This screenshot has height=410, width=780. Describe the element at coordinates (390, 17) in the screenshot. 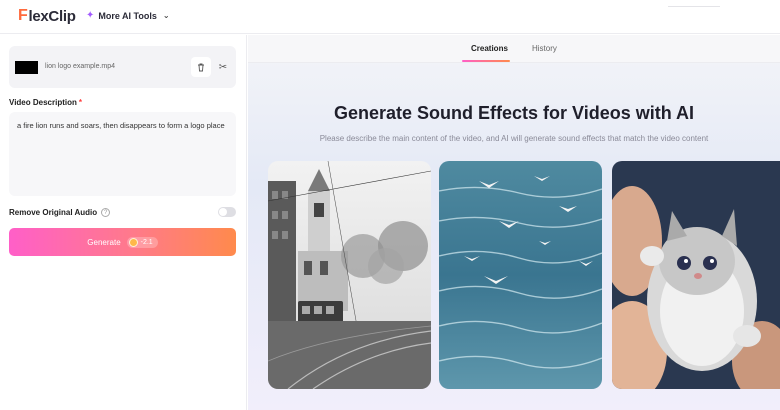

I see `top-header: F lexClip ✦ More AI Tools ⌄` at that location.